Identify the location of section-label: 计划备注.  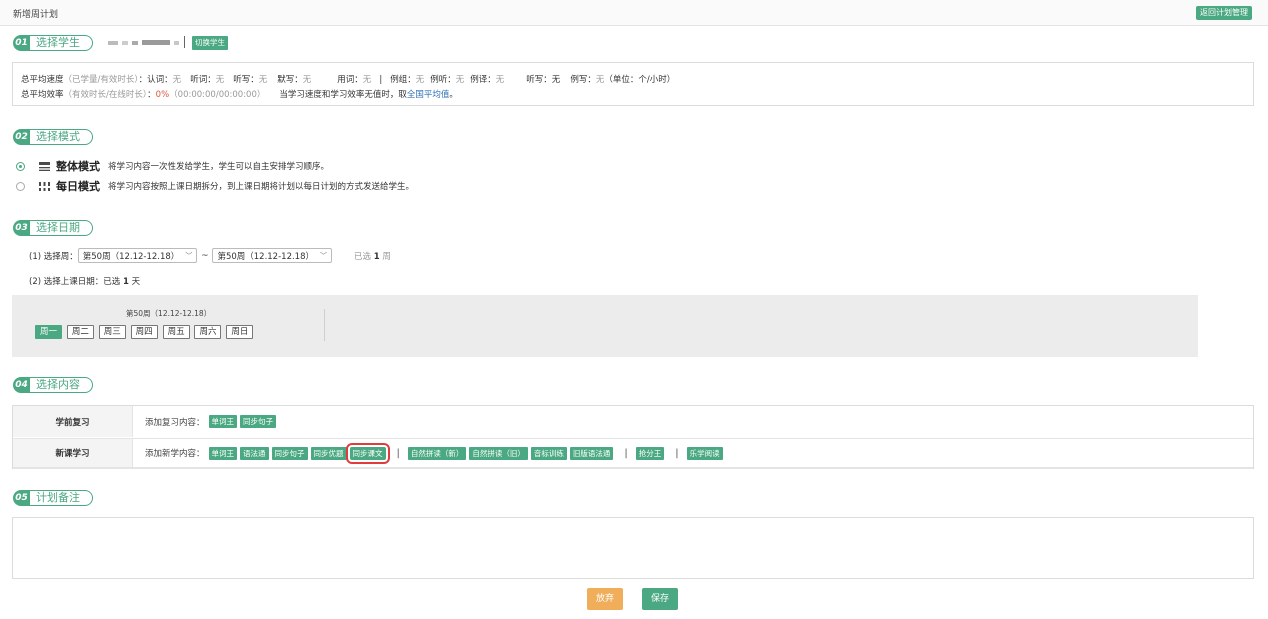
(61, 498).